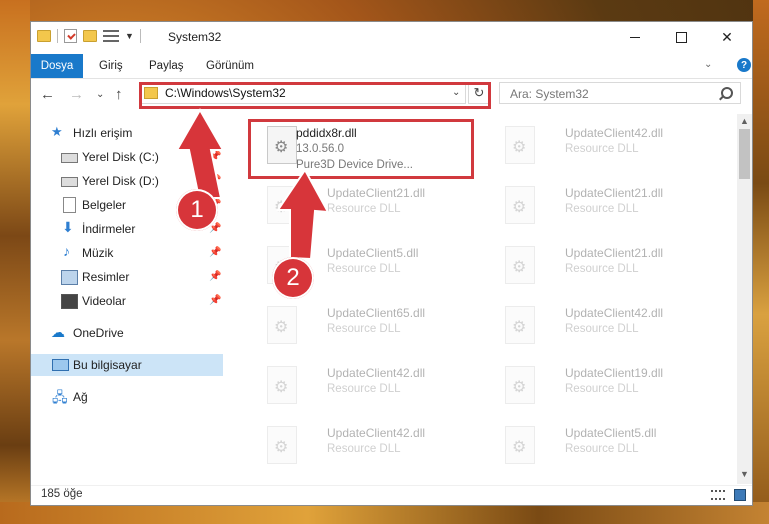  I want to click on sidebar-item-pictures: Resimler 📌, so click(127, 277).